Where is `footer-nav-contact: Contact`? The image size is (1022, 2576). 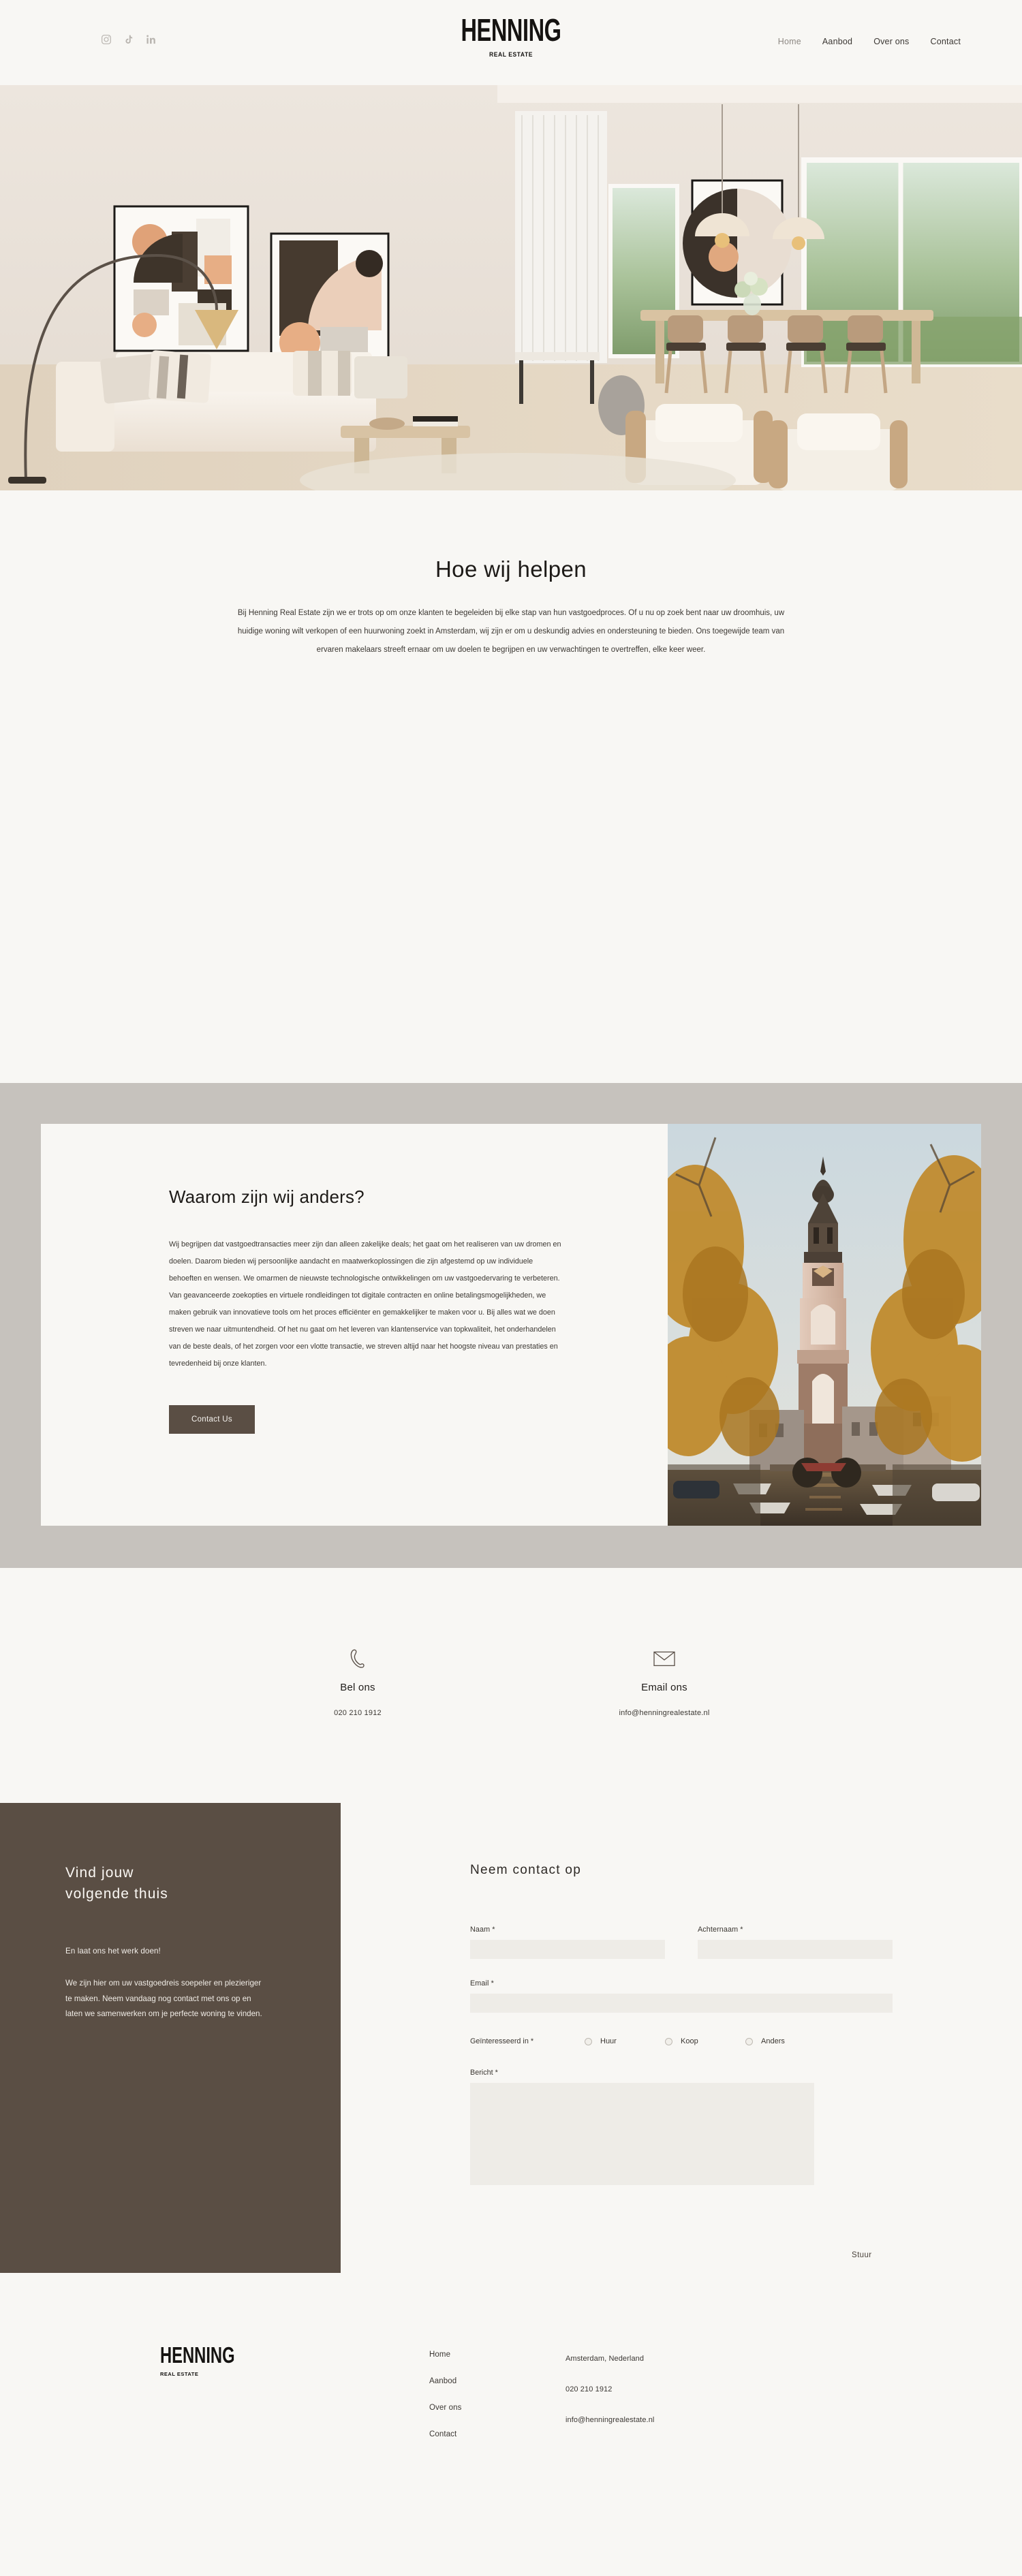 footer-nav-contact: Contact is located at coordinates (497, 2434).